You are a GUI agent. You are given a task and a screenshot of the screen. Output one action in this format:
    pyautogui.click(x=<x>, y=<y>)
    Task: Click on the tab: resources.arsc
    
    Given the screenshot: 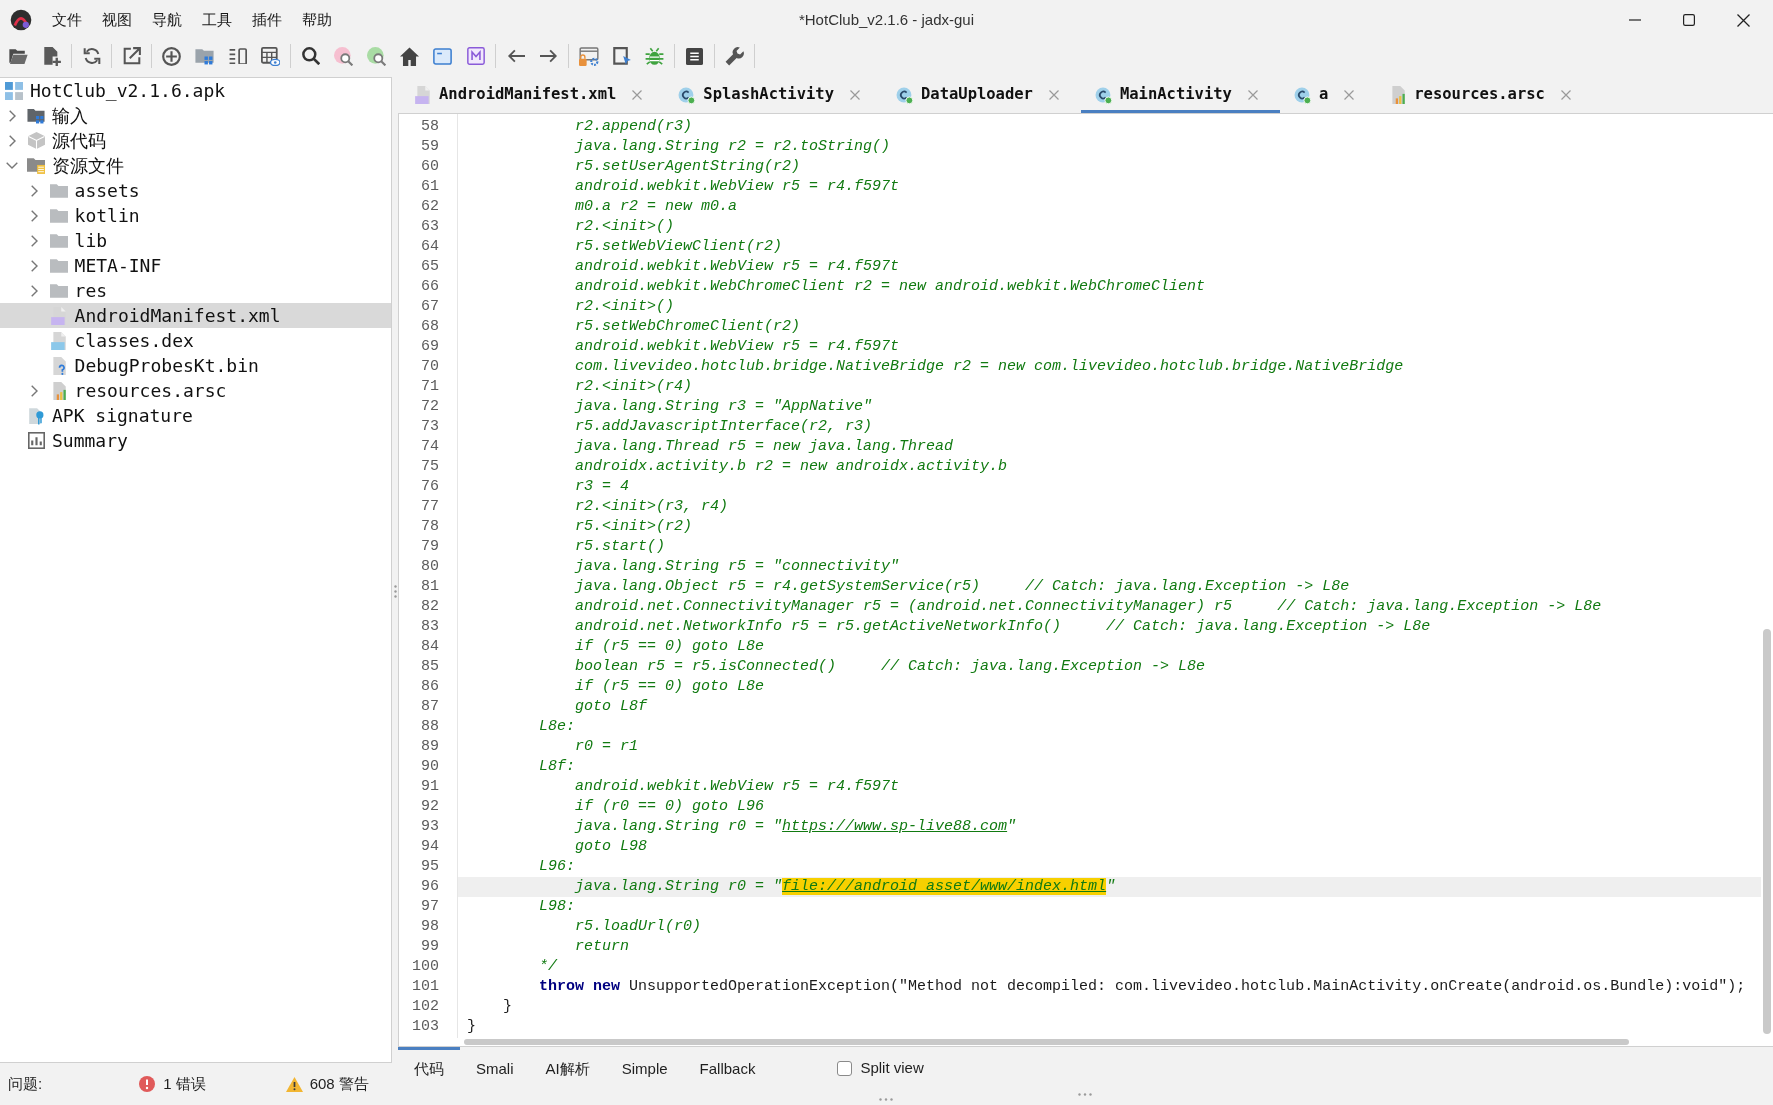 What is the action you would take?
    pyautogui.click(x=1484, y=95)
    